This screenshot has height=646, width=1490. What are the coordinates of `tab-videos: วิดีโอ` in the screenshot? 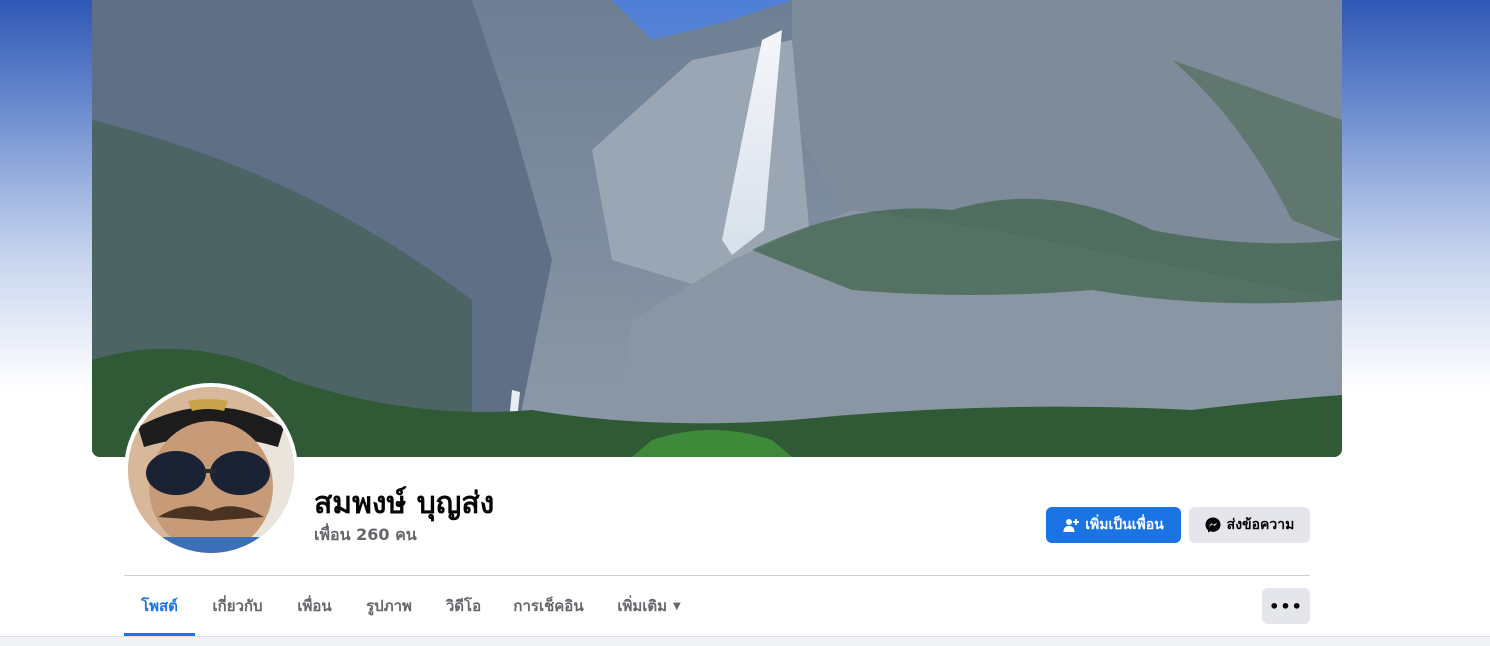 It's located at (463, 606).